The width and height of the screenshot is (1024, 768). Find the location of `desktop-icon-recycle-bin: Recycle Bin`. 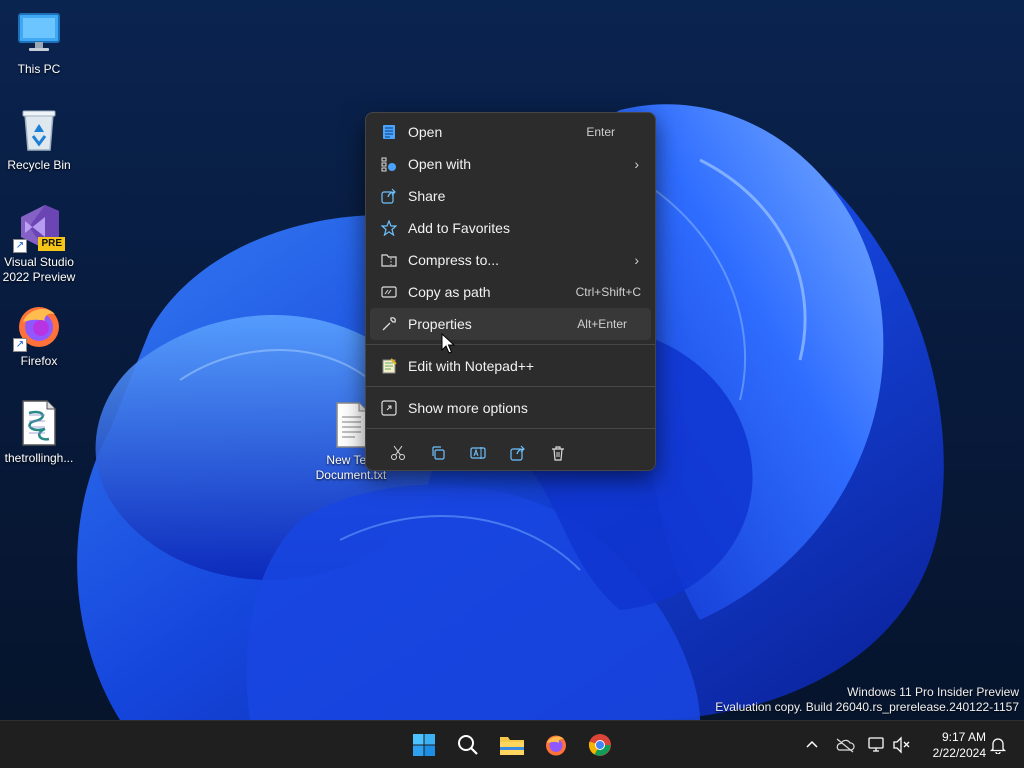

desktop-icon-recycle-bin: Recycle Bin is located at coordinates (39, 139).